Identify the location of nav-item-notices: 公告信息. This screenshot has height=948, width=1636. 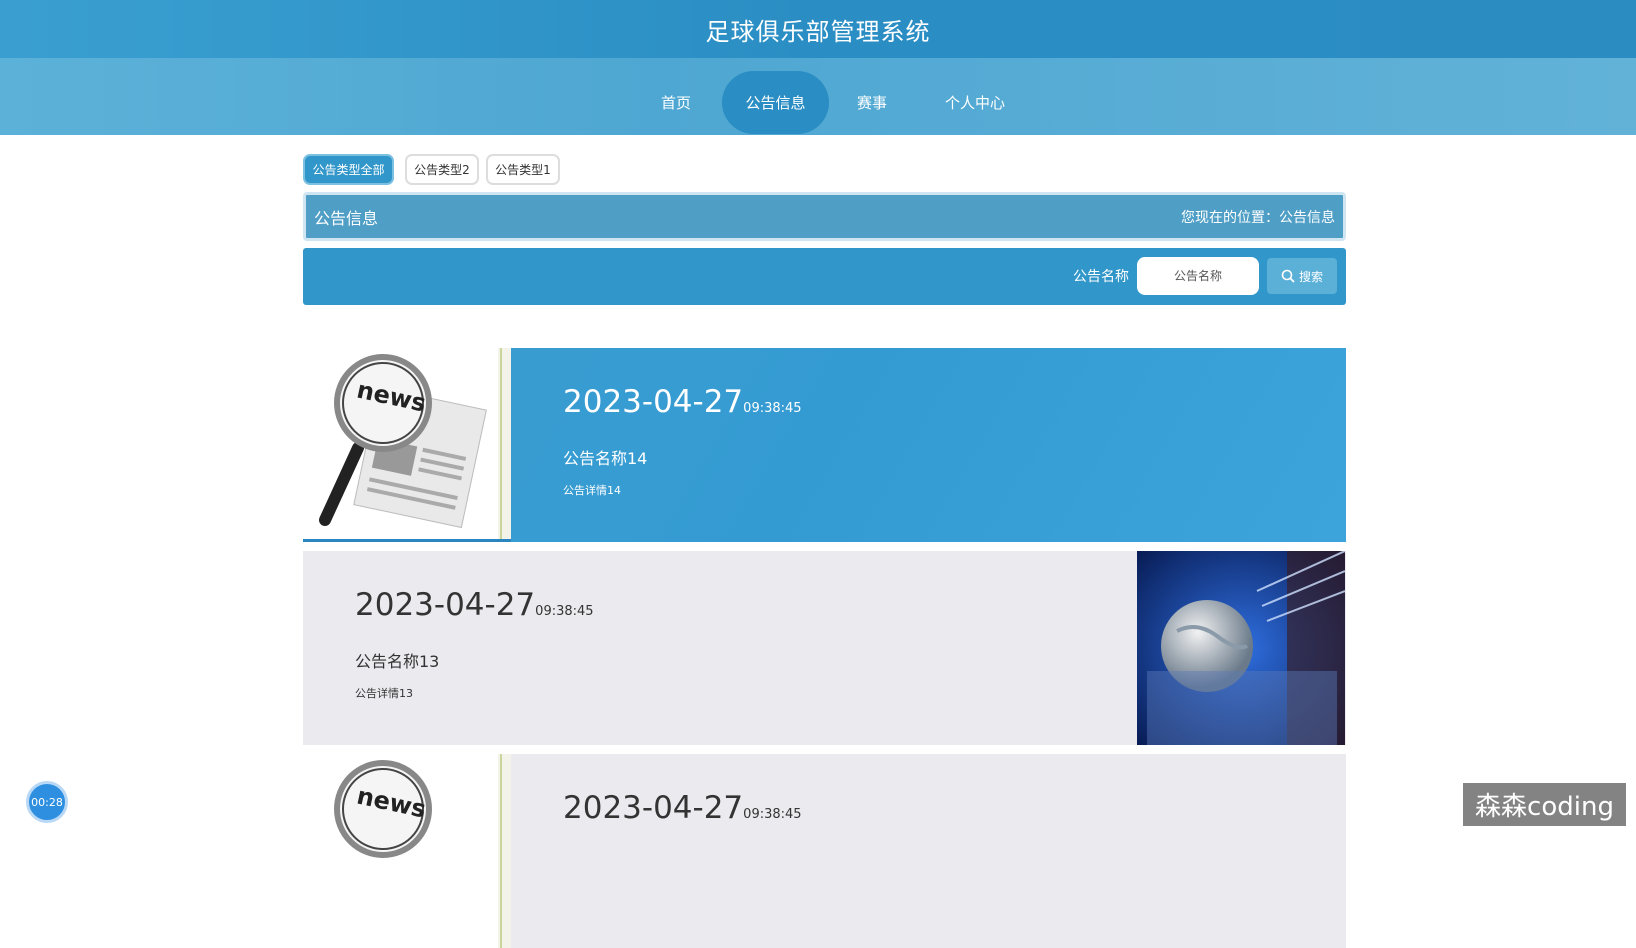
(775, 102).